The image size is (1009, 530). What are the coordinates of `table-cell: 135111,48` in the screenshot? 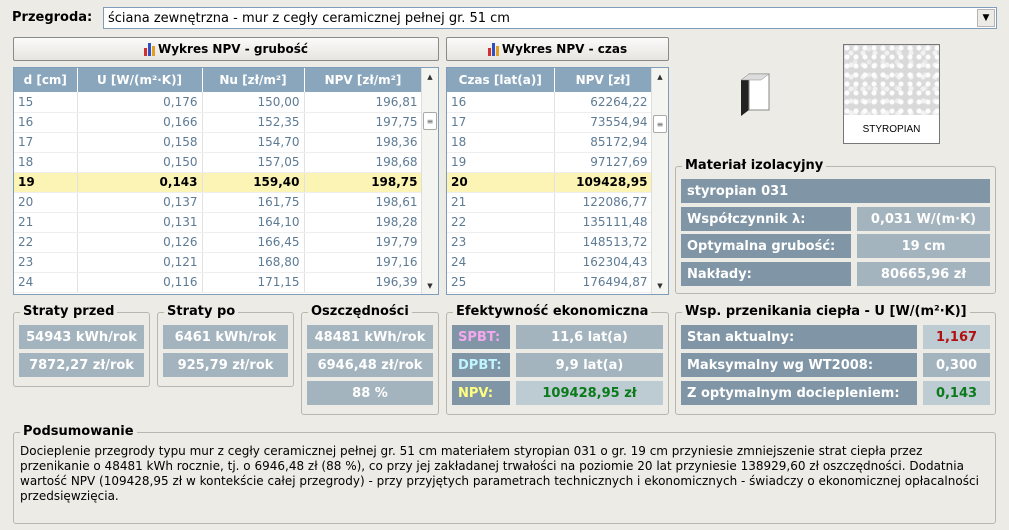 It's located at (603, 222).